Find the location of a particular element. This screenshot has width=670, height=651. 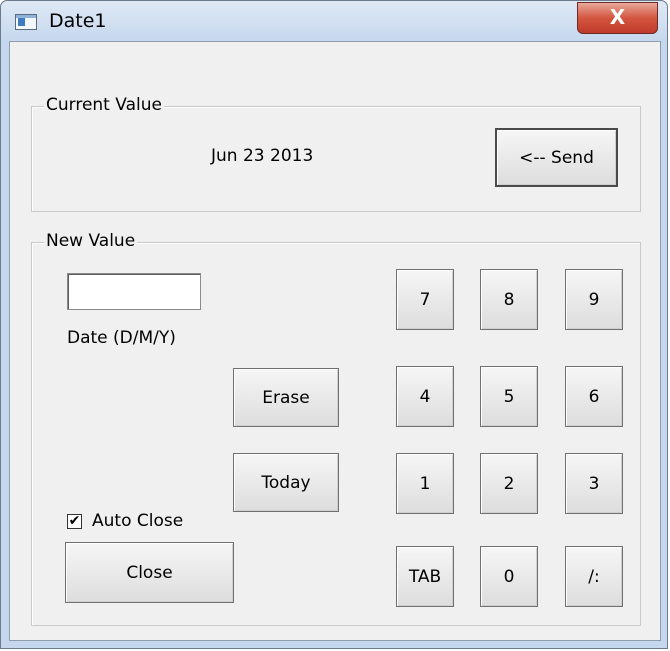

keypad-6-label: 6 is located at coordinates (594, 396).